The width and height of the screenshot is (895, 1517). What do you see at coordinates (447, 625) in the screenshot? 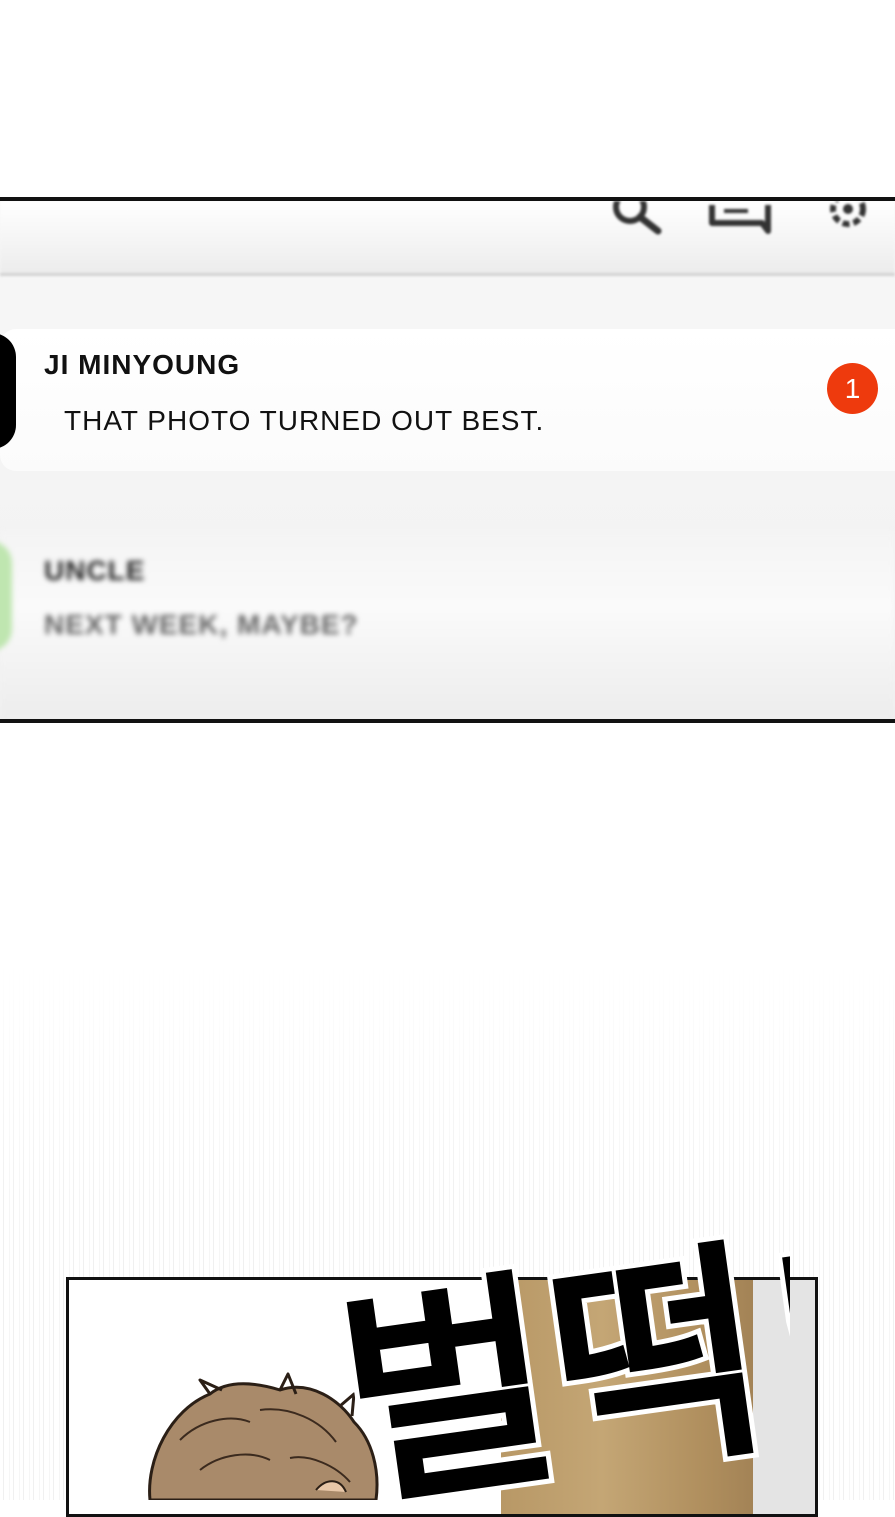
I see `chat-row: UNCLE NEXT WEEK, MAYBE?` at bounding box center [447, 625].